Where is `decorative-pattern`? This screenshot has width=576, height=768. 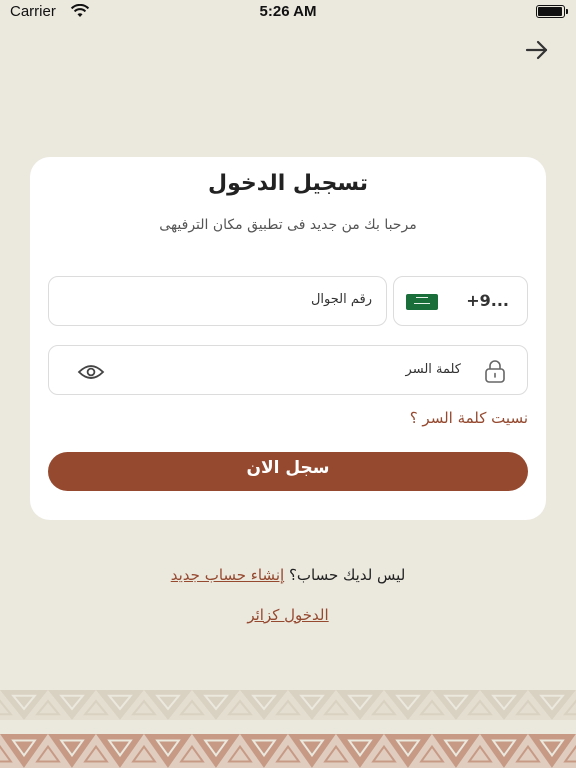 decorative-pattern is located at coordinates (288, 728).